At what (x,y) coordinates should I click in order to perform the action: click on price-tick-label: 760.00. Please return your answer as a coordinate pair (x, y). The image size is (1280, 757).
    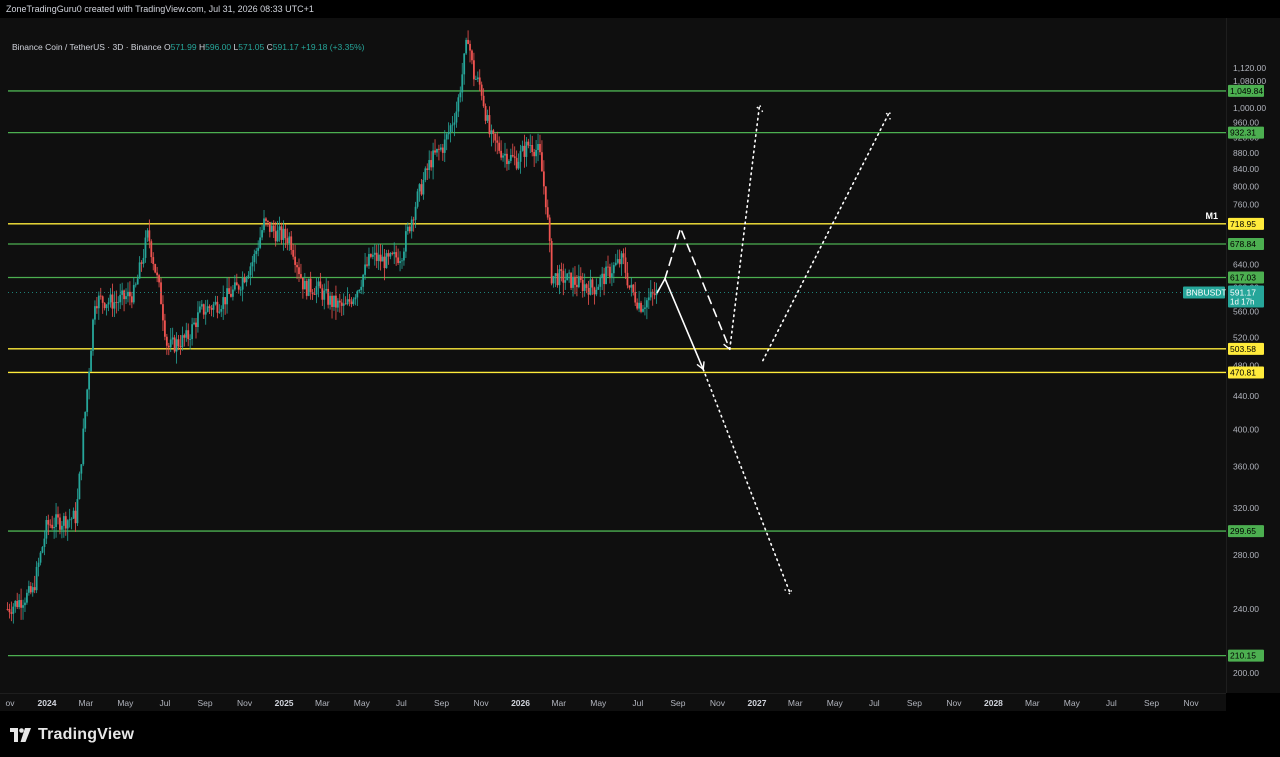
    Looking at the image, I should click on (1246, 204).